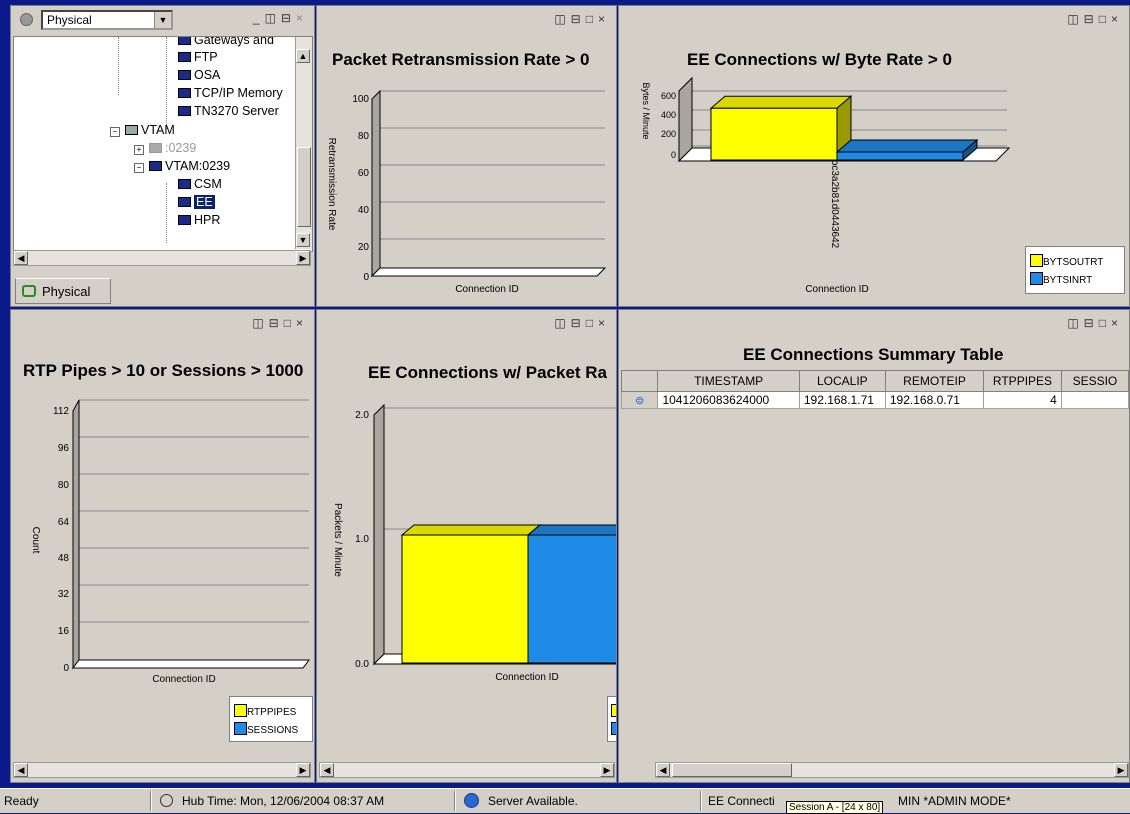 The width and height of the screenshot is (1130, 814). I want to click on link-icon: ⊜, so click(639, 400).